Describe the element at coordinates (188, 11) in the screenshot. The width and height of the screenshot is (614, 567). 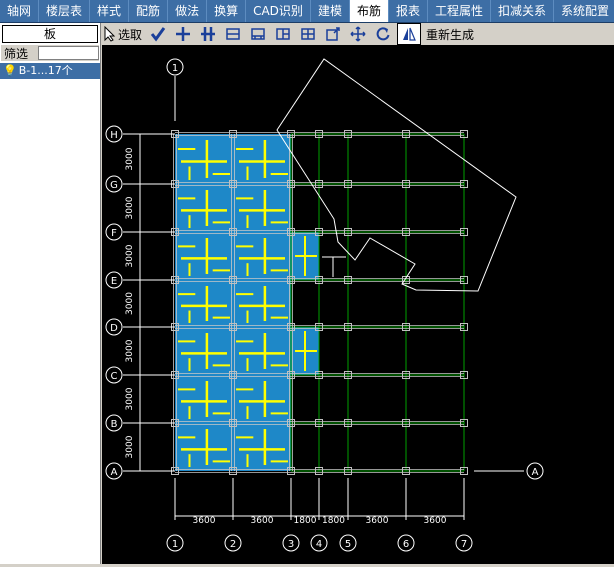
I see `menu-tab-4: 做法` at that location.